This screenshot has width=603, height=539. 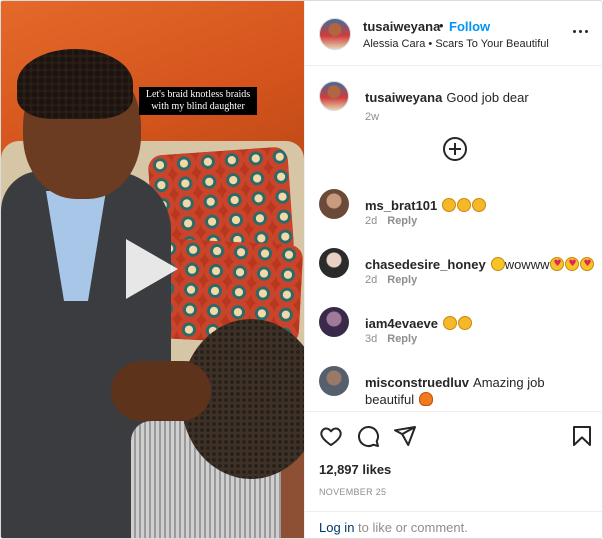 I want to click on video-caption-line: with my blind daughter, so click(x=198, y=106).